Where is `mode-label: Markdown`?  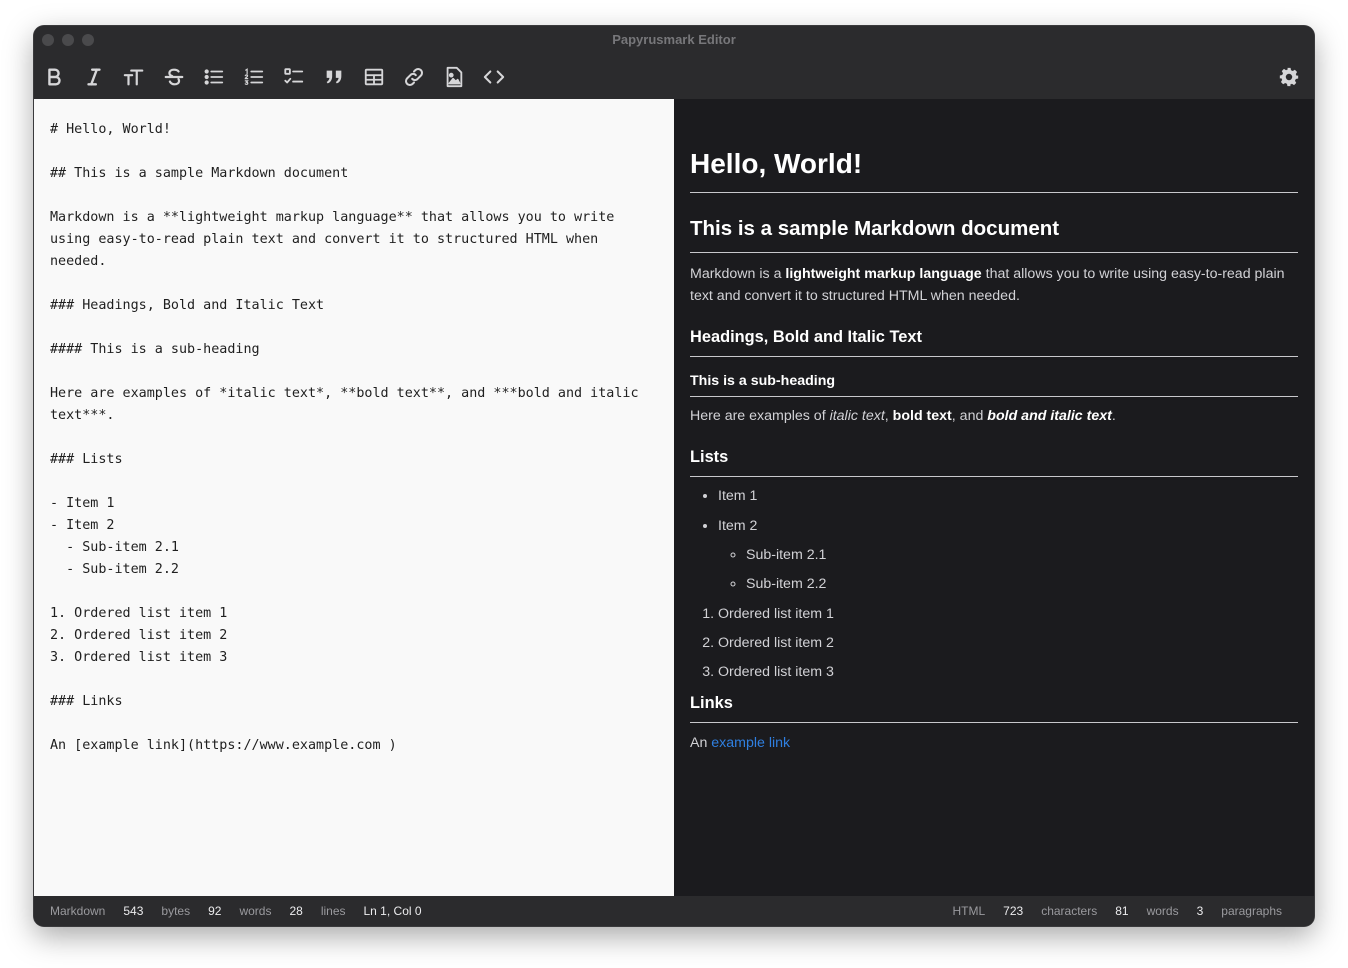 mode-label: Markdown is located at coordinates (78, 911).